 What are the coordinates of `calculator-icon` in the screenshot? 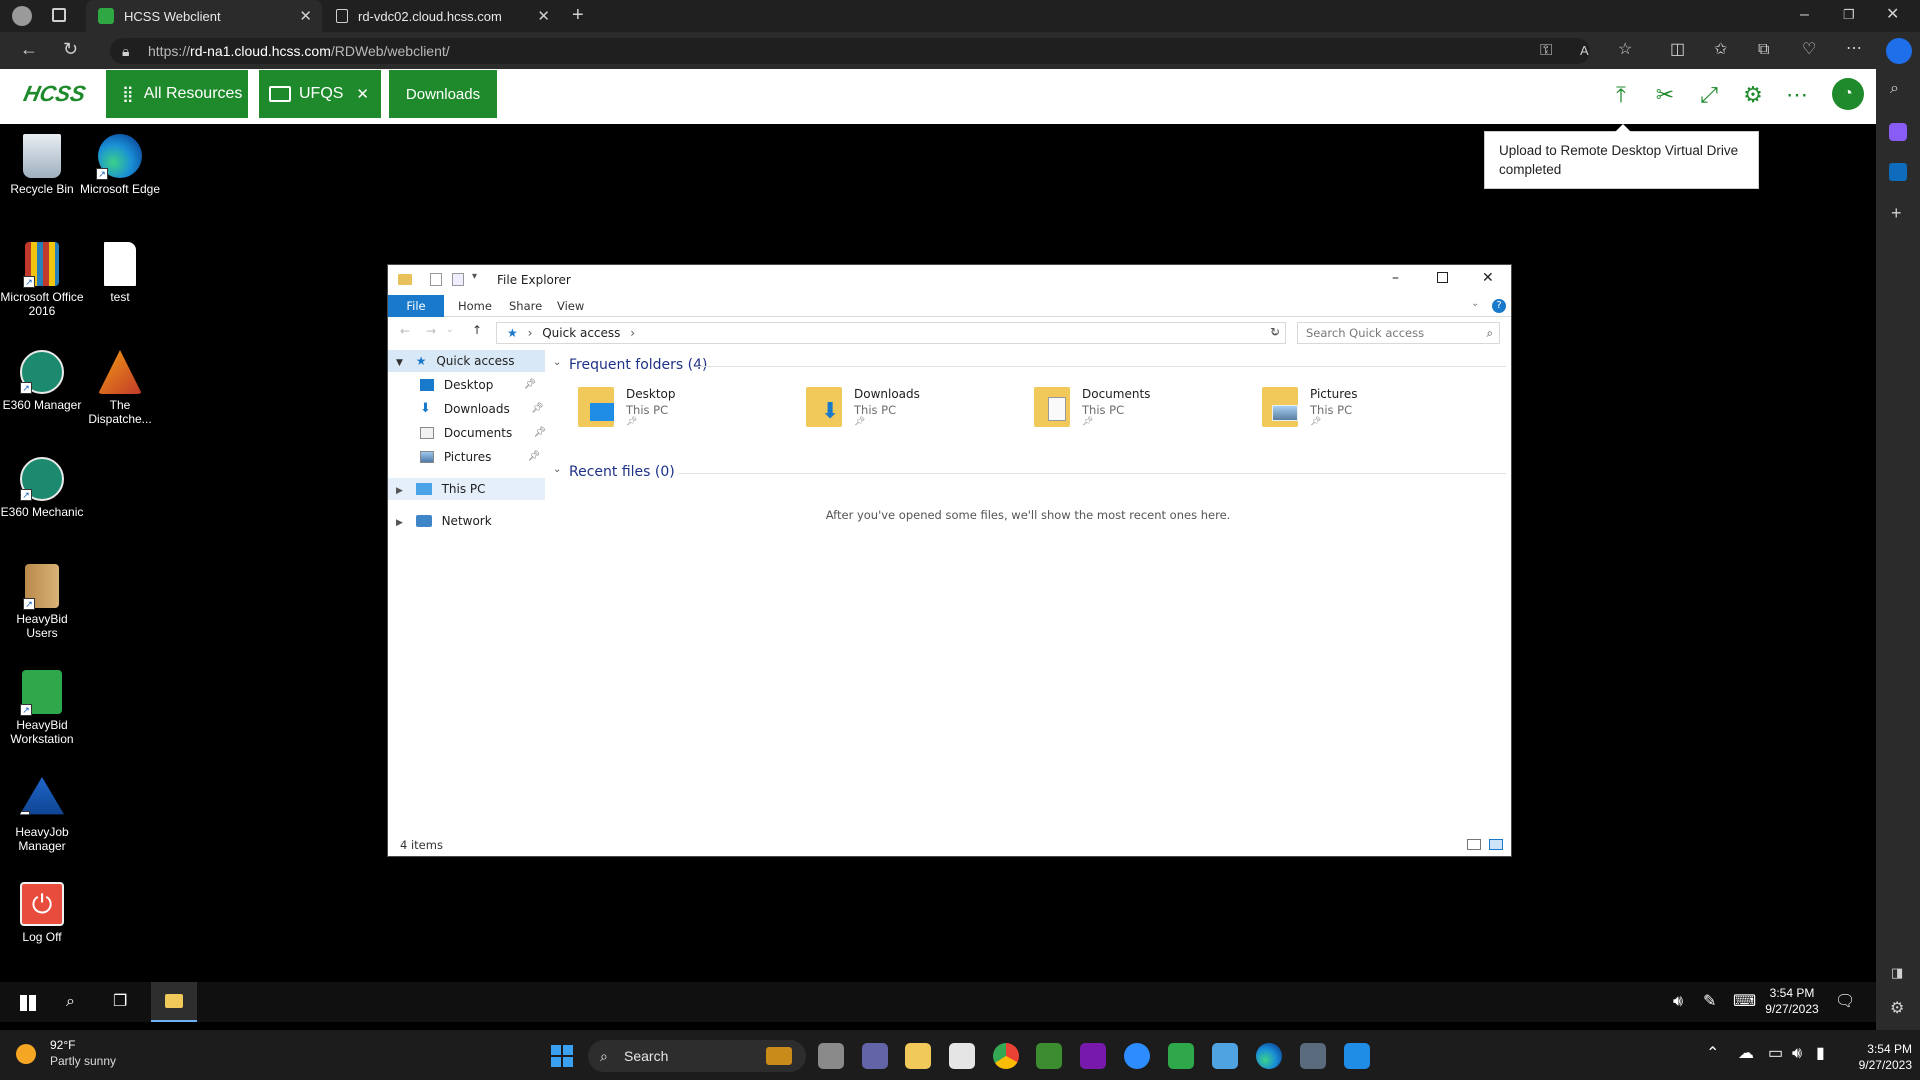 It's located at (1313, 1056).